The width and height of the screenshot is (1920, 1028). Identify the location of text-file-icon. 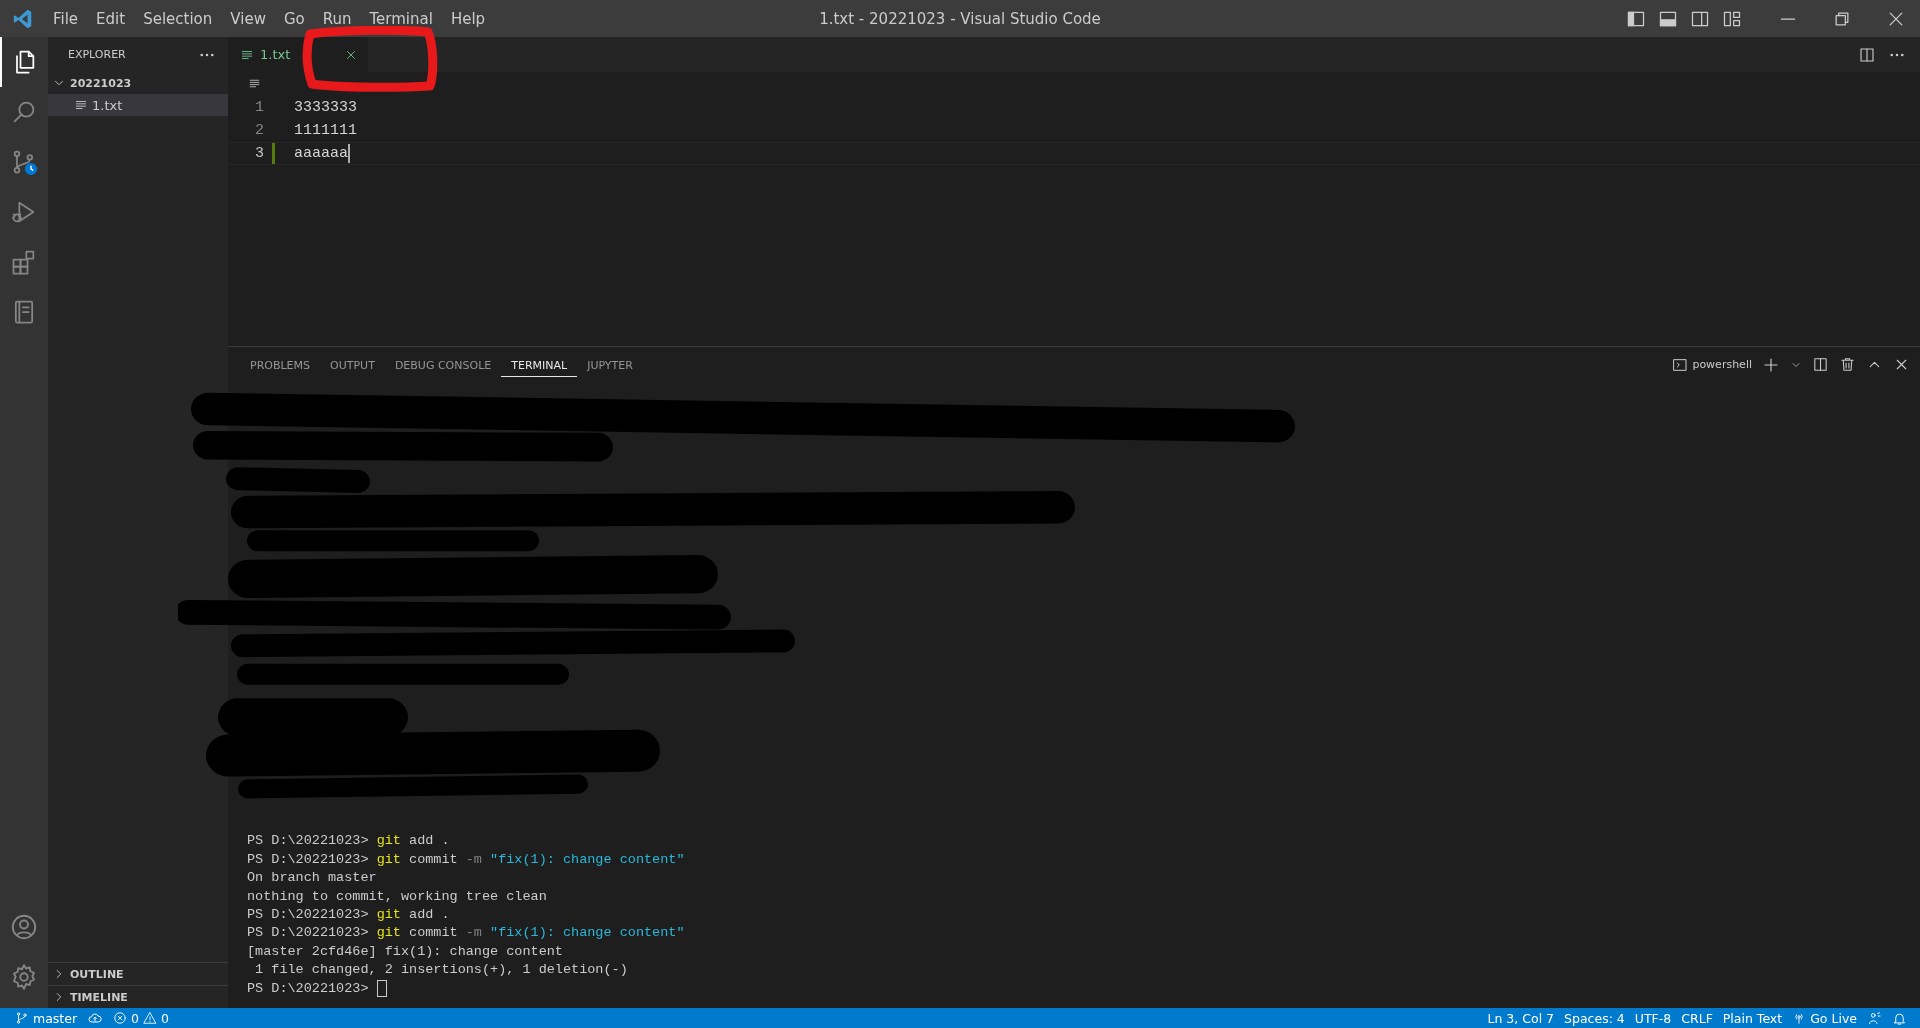
(81, 105).